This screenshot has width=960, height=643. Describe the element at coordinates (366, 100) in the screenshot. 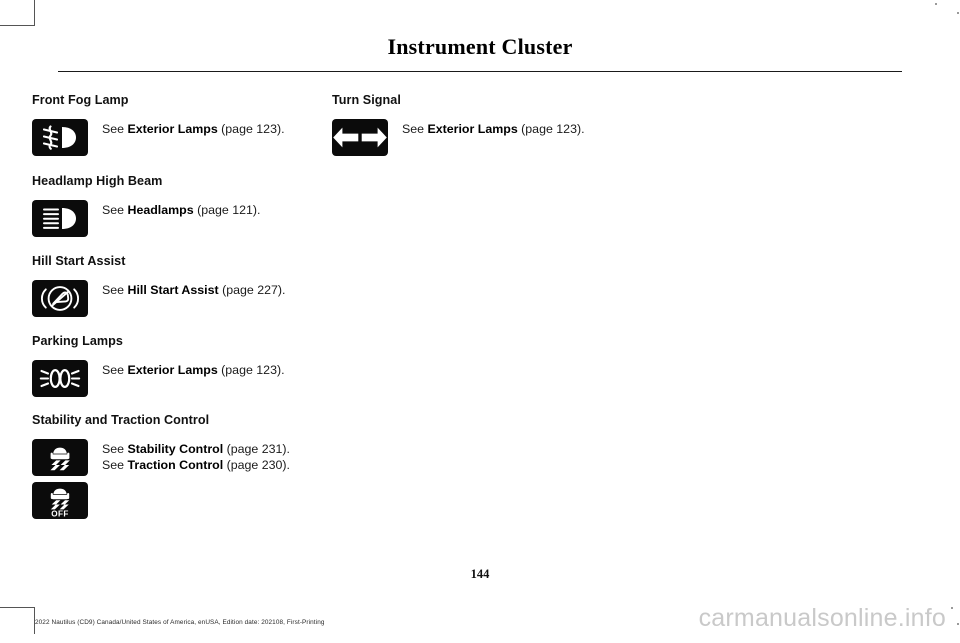

I see `section-heading: Turn Signal` at that location.